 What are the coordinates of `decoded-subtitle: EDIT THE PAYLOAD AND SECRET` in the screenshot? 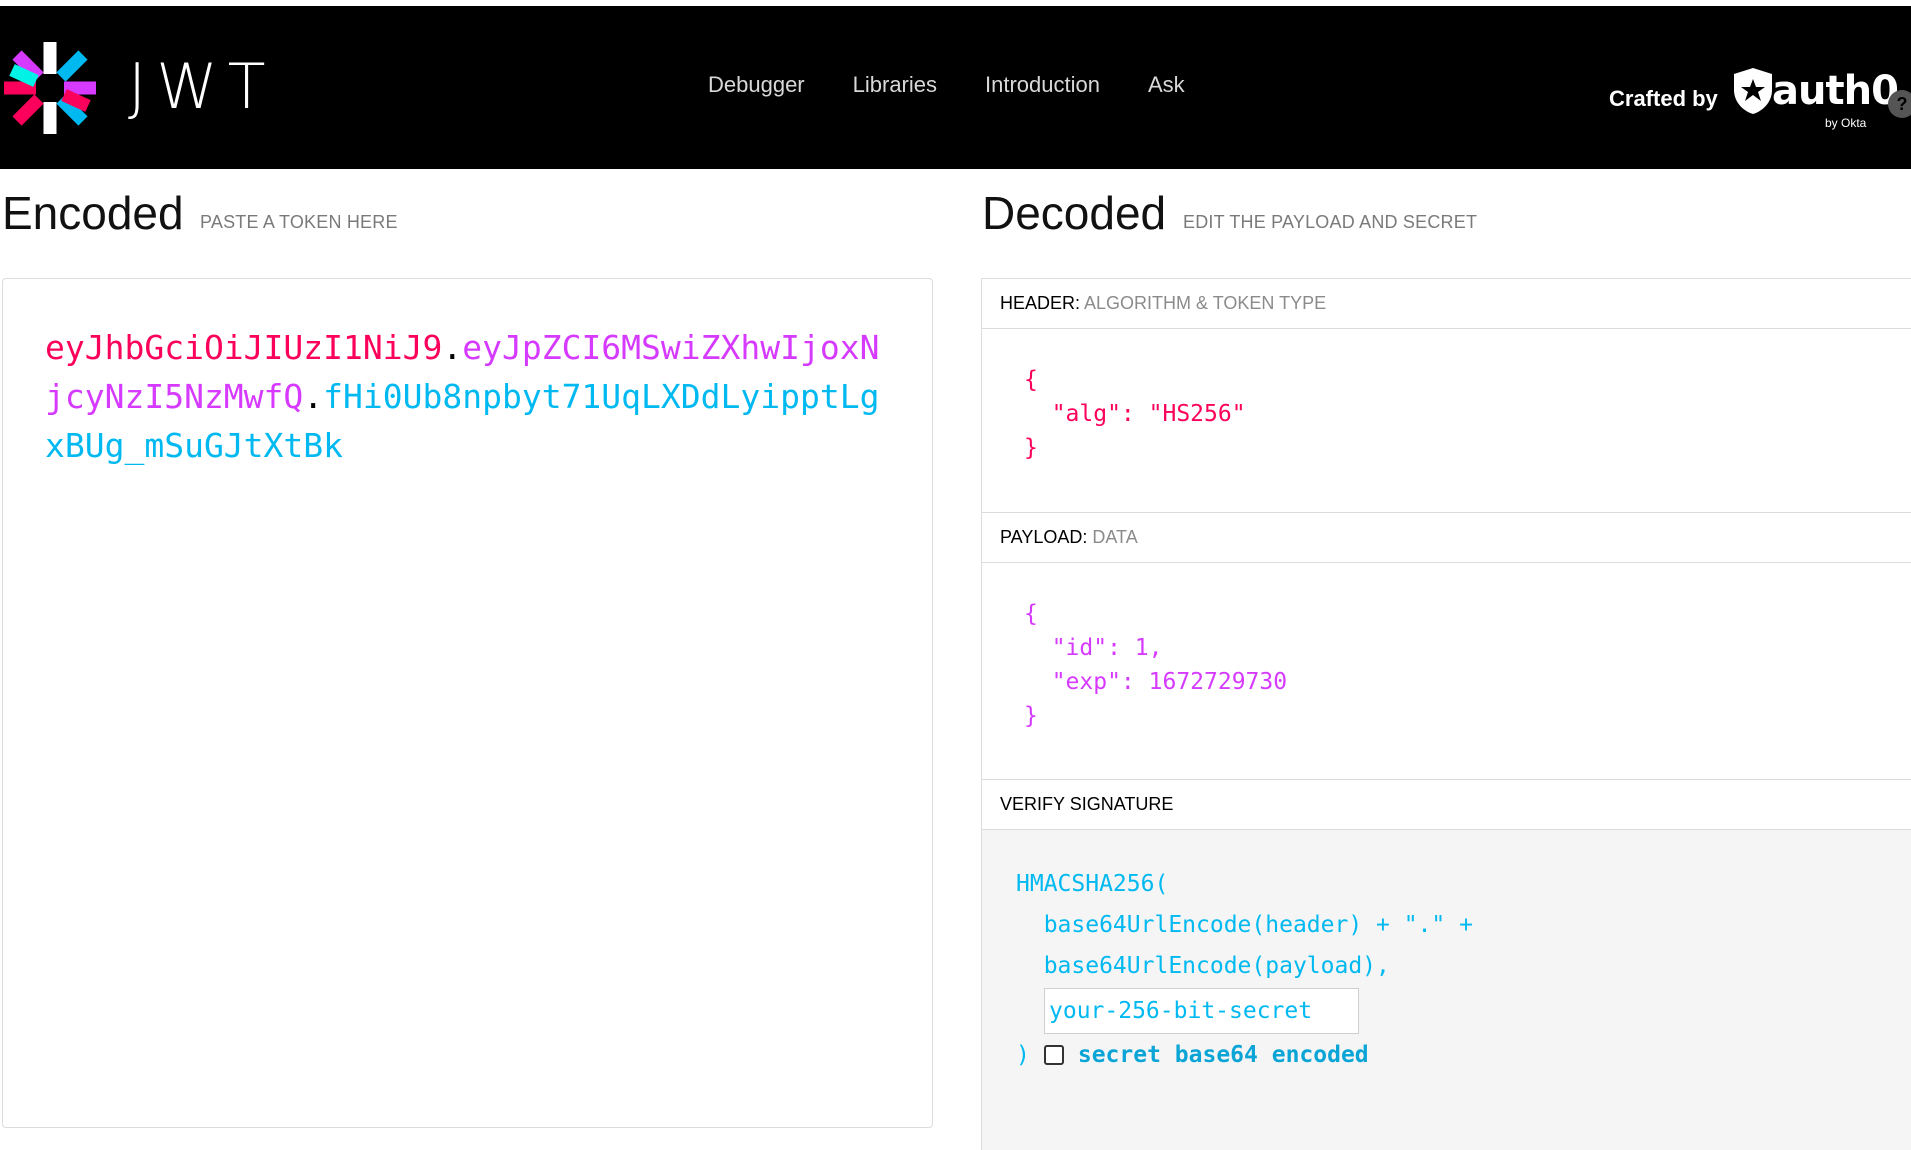 It's located at (1330, 222).